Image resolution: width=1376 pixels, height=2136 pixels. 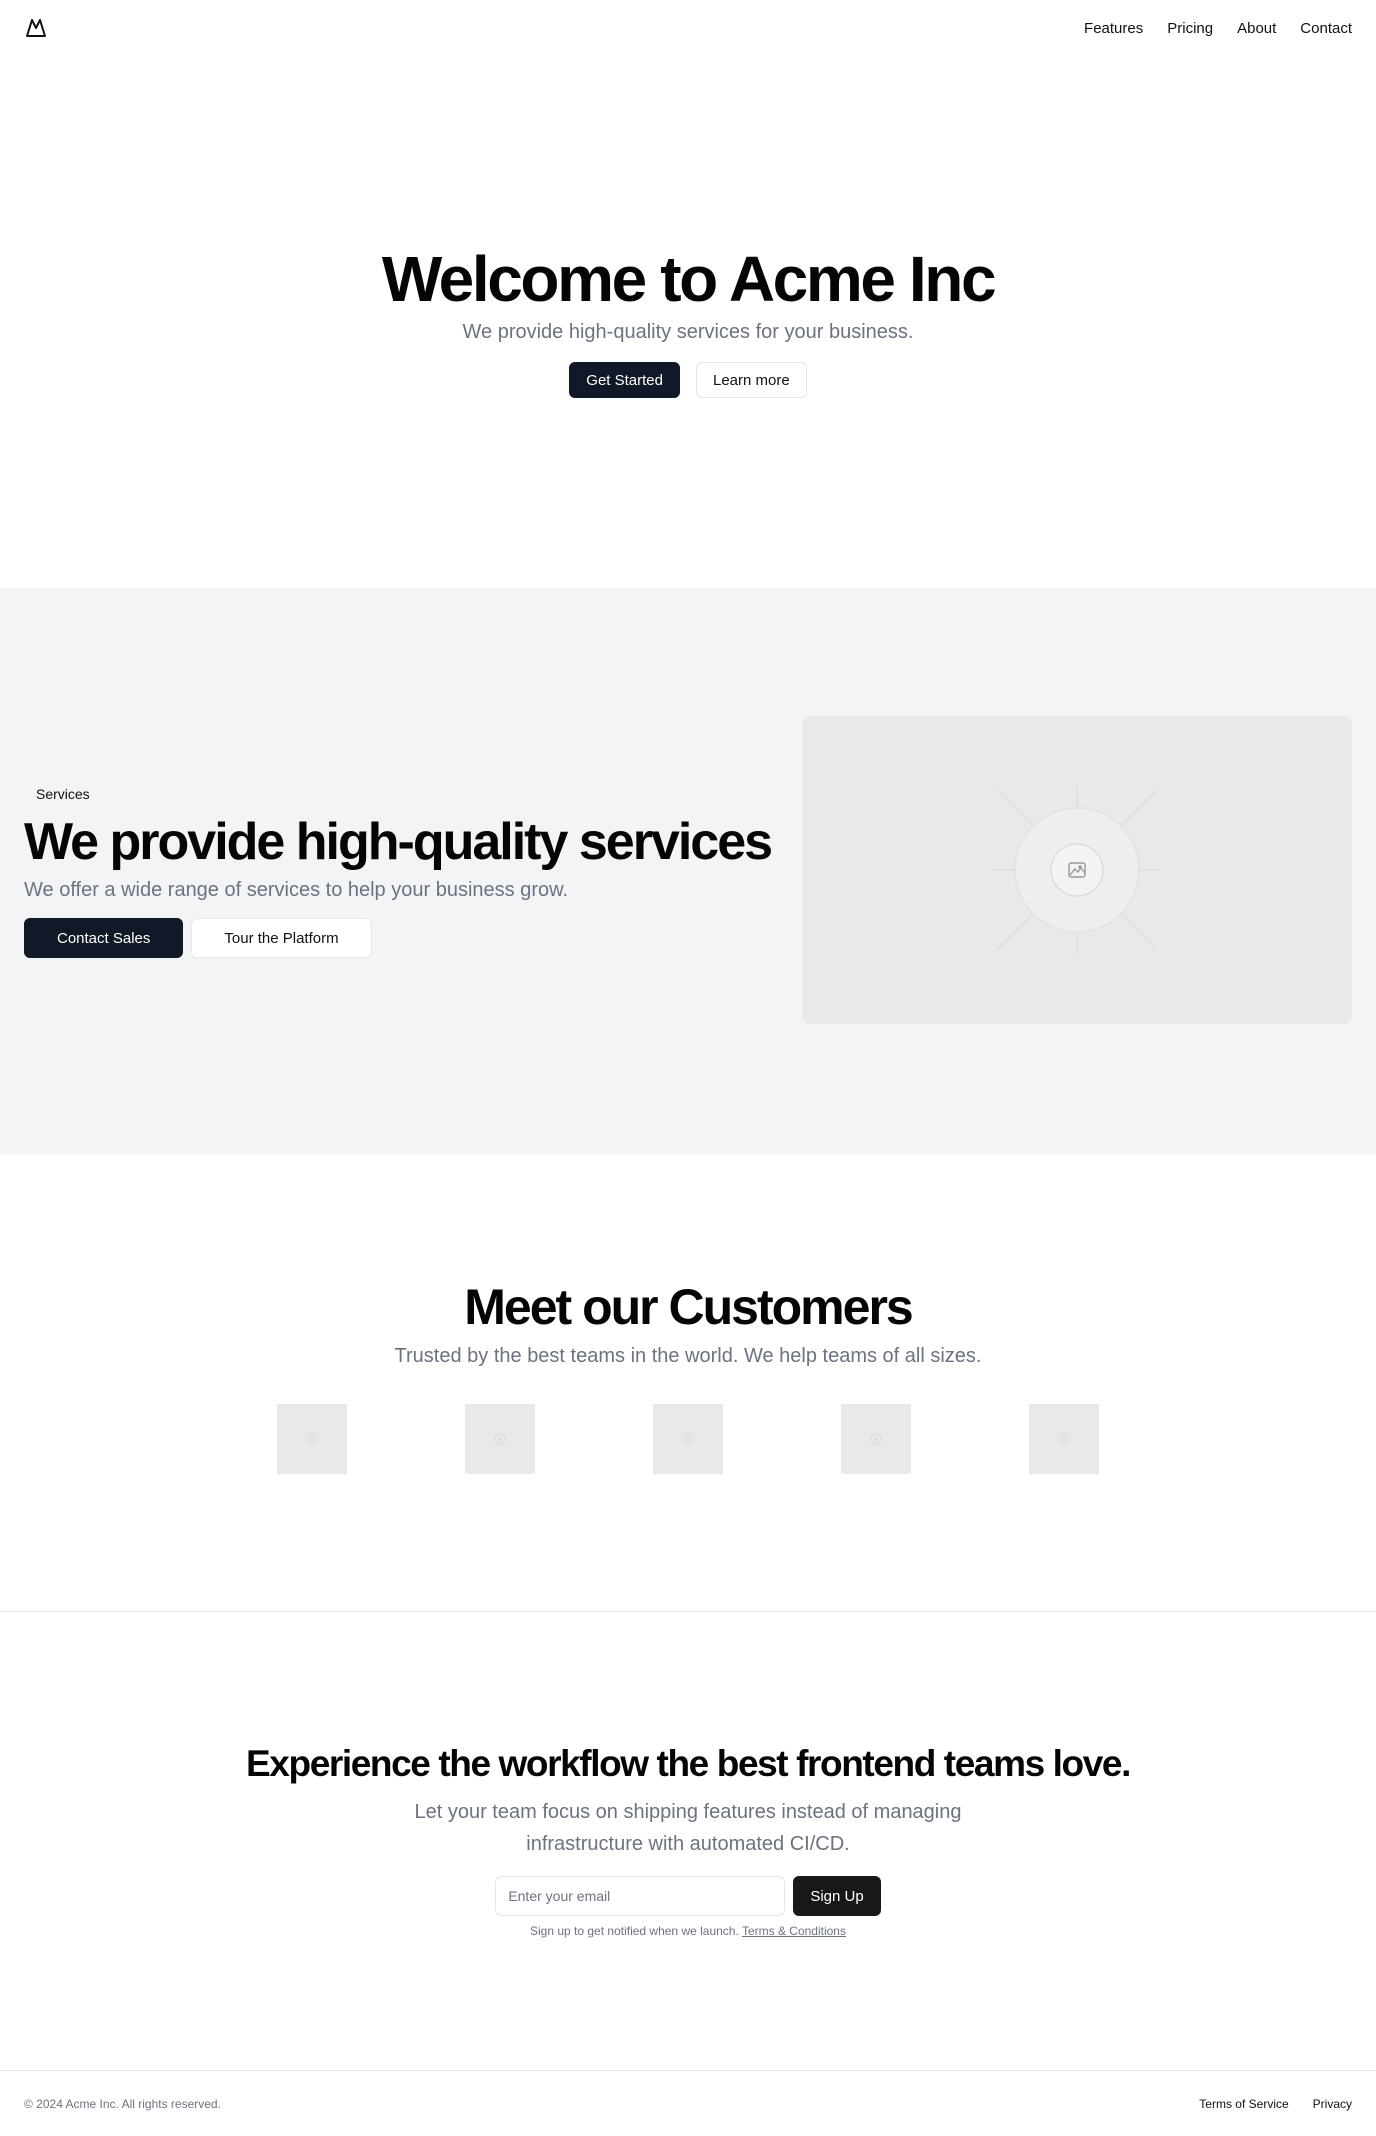 What do you see at coordinates (624, 380) in the screenshot?
I see `get-started-button: Get Started` at bounding box center [624, 380].